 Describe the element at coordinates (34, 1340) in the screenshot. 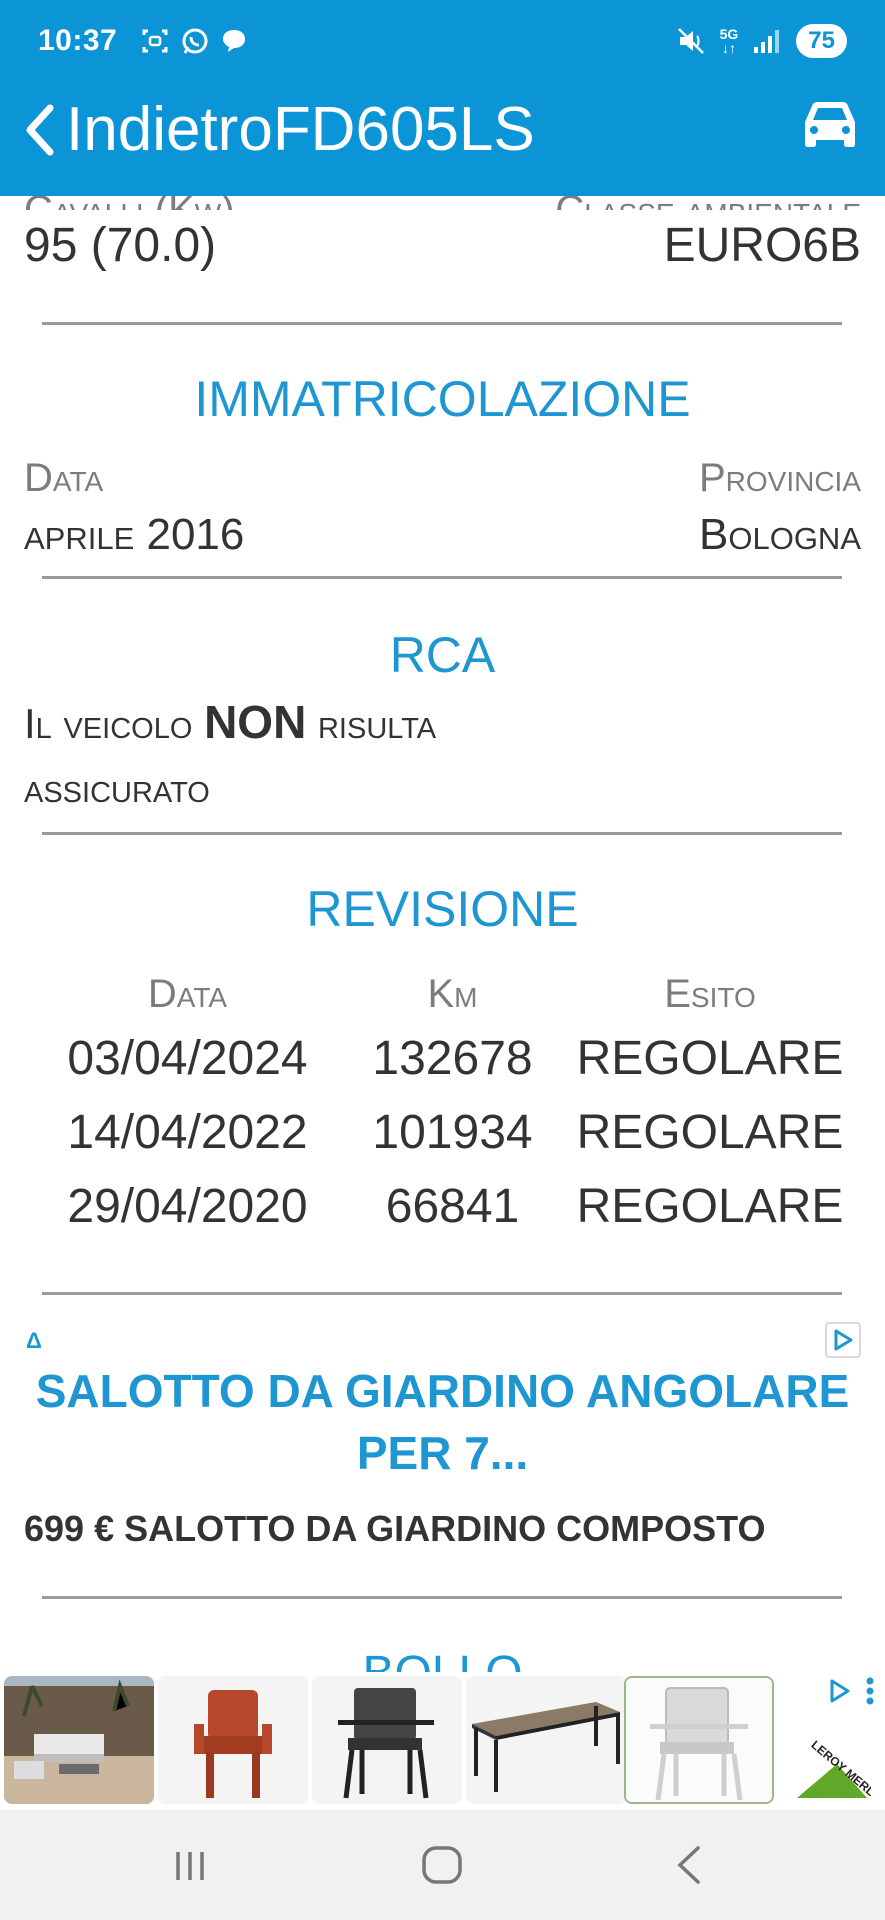

I see `ad-marker: Δ` at that location.